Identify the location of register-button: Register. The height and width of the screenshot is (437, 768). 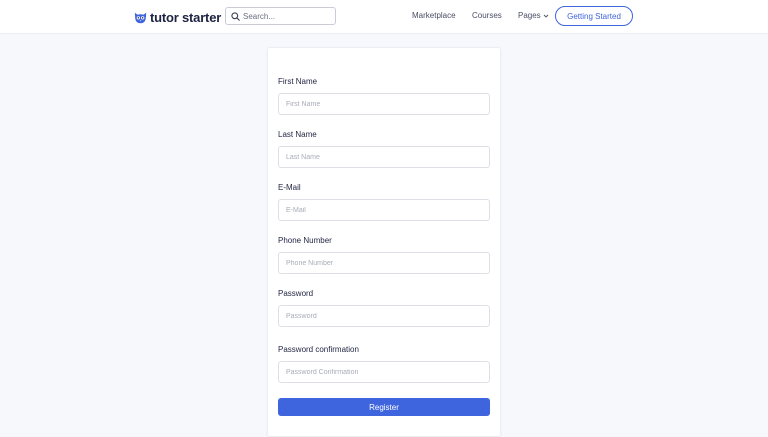
(384, 407).